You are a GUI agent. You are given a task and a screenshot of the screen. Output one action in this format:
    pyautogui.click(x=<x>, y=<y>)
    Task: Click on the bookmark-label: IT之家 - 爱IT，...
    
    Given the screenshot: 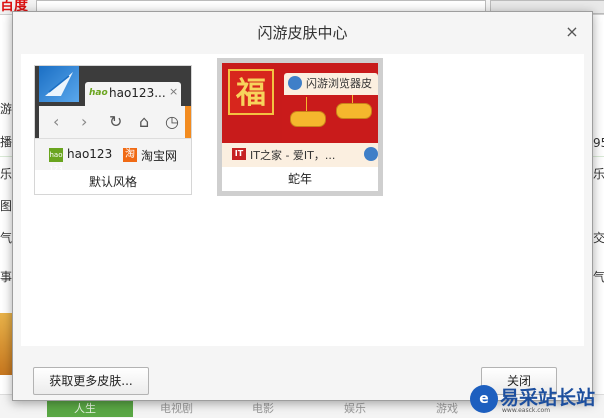 What is the action you would take?
    pyautogui.click(x=293, y=155)
    